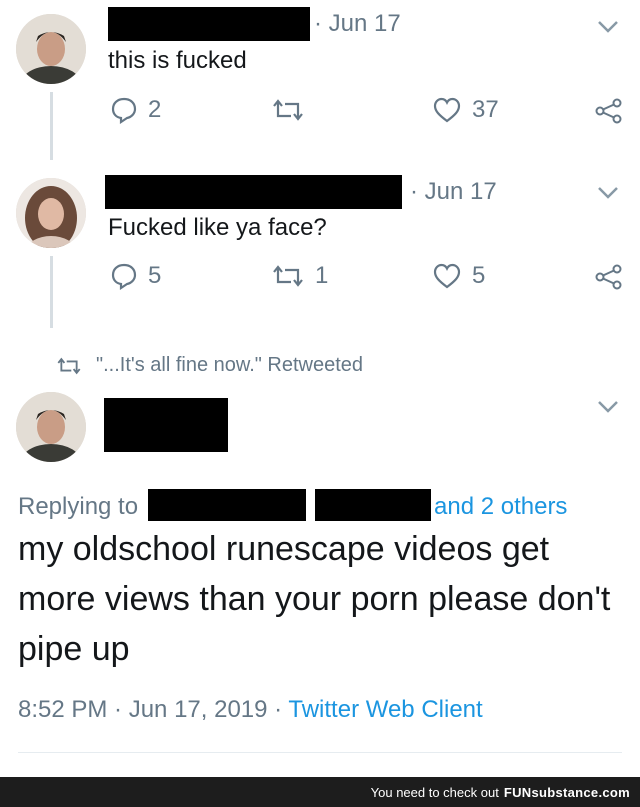  I want to click on footer-text: You need to check out, so click(434, 792).